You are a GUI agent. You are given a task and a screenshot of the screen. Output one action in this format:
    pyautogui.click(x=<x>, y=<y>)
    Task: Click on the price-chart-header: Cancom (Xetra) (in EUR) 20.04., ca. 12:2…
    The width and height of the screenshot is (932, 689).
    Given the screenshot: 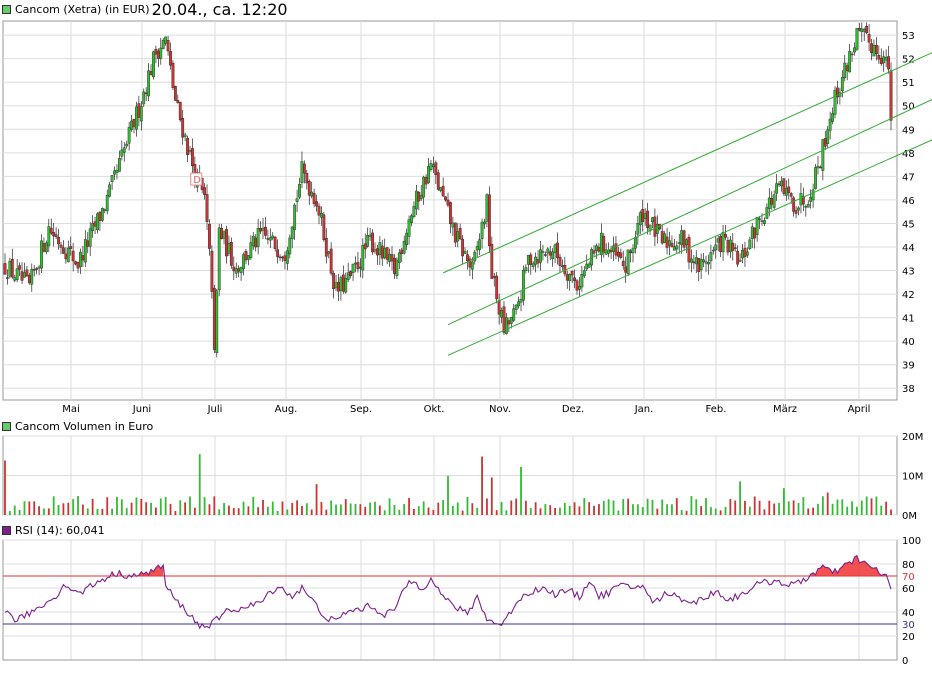 What is the action you would take?
    pyautogui.click(x=145, y=9)
    